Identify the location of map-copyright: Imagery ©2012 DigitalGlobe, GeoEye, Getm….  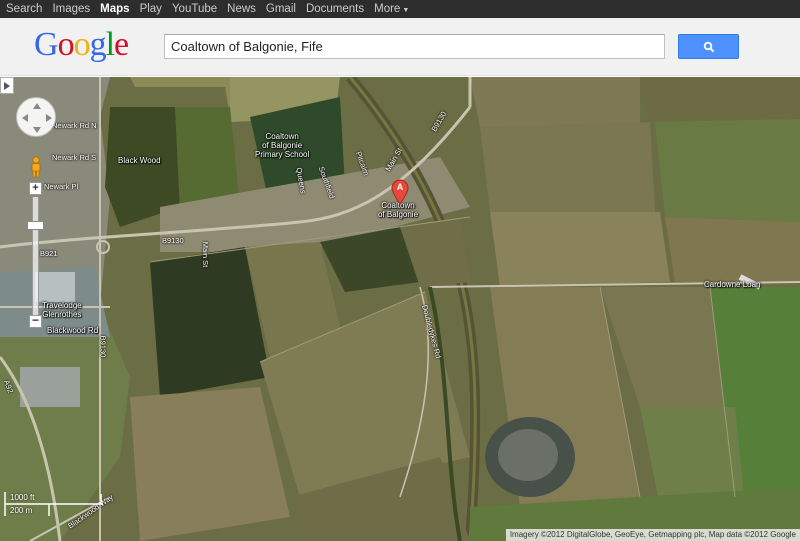
(652, 535).